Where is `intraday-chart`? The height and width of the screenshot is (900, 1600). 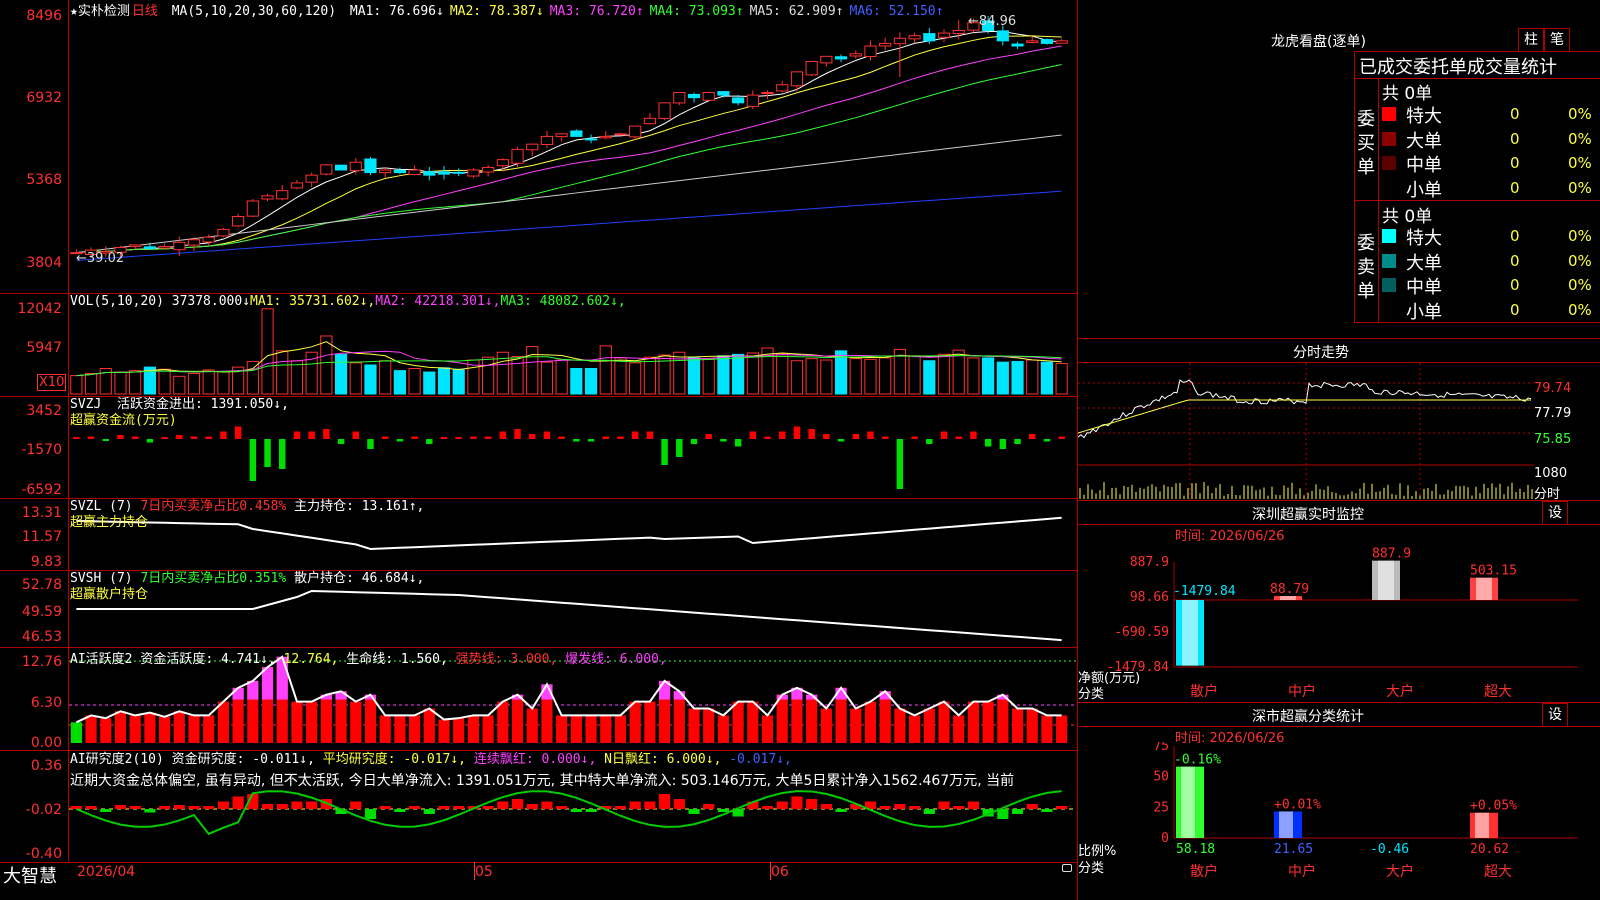 intraday-chart is located at coordinates (1306, 431).